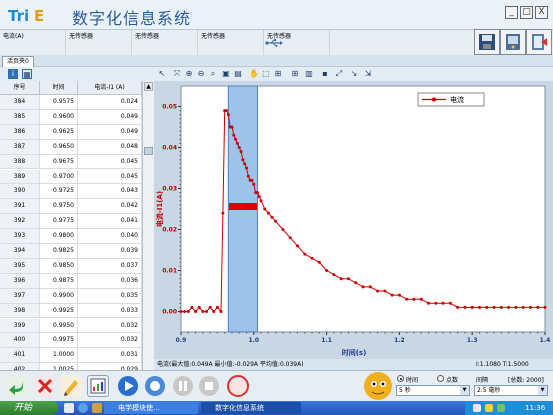 The height and width of the screenshot is (415, 553). I want to click on return-arrow-icon, so click(16, 388).